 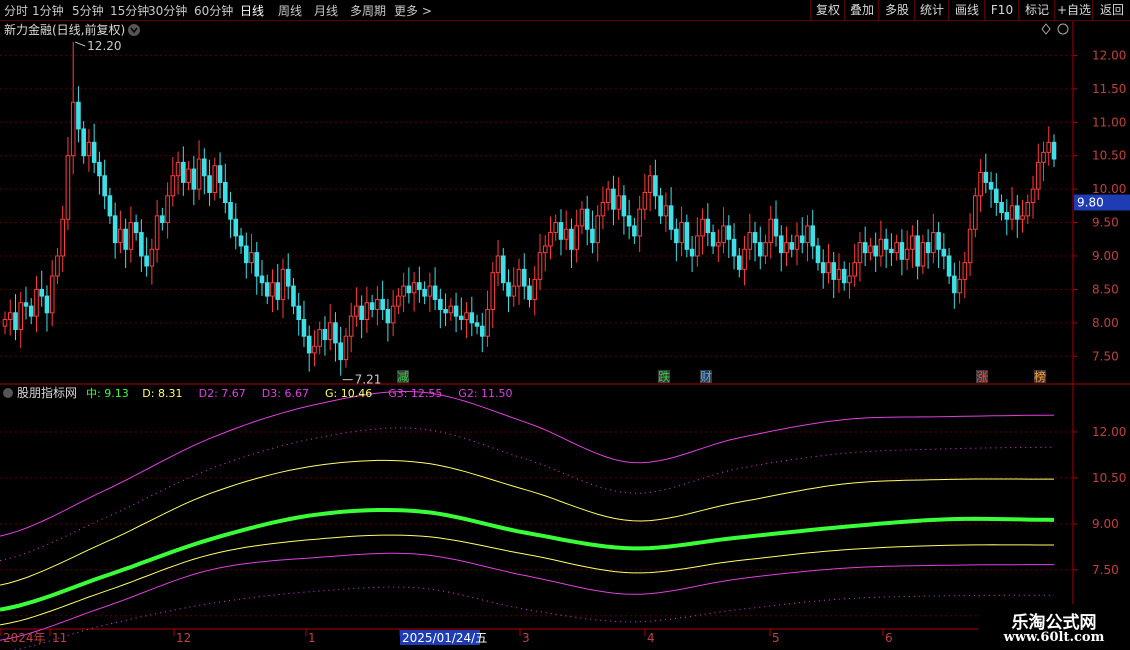 What do you see at coordinates (896, 10) in the screenshot?
I see `tool-button-2: 多股` at bounding box center [896, 10].